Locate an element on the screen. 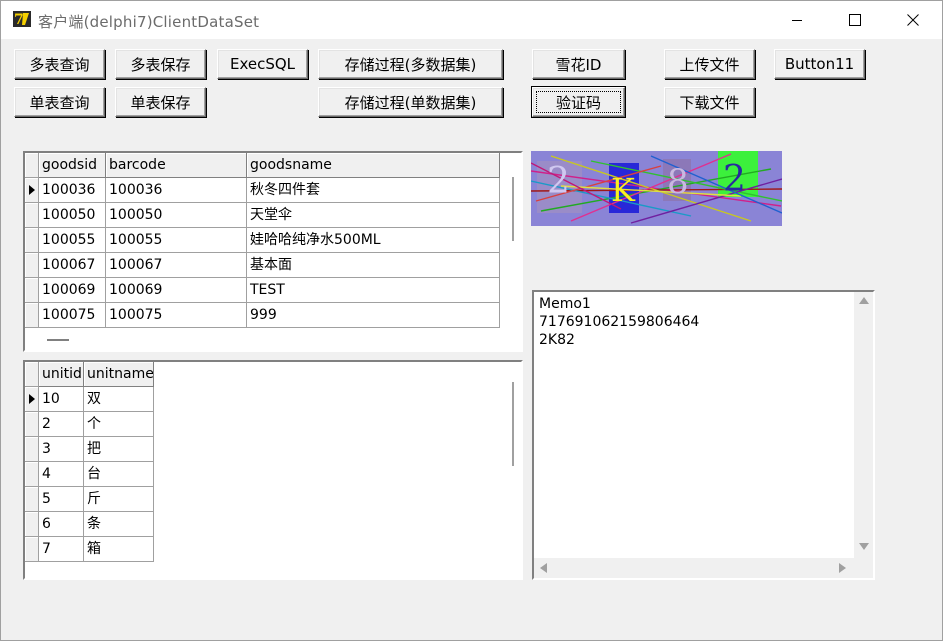 The image size is (943, 641). cell-goodsname: 基本面 is located at coordinates (373, 265).